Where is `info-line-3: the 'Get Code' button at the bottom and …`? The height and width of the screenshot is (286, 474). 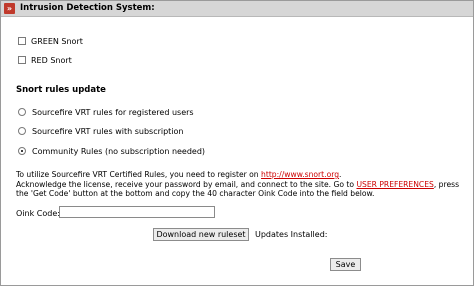 info-line-3: the 'Get Code' button at the bottom and … is located at coordinates (195, 193).